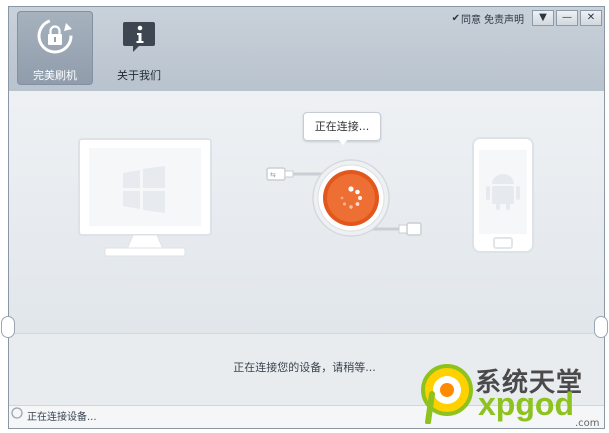 The height and width of the screenshot is (433, 609). Describe the element at coordinates (601, 327) in the screenshot. I see `right-scroll-handle` at that location.